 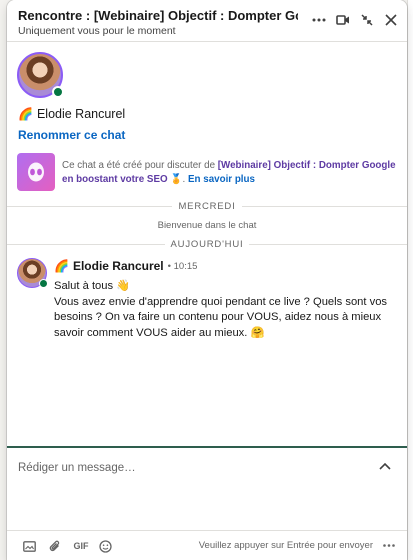 What do you see at coordinates (140, 165) in the screenshot?
I see `info-prefix: Ce chat a été créé pour discuter de` at bounding box center [140, 165].